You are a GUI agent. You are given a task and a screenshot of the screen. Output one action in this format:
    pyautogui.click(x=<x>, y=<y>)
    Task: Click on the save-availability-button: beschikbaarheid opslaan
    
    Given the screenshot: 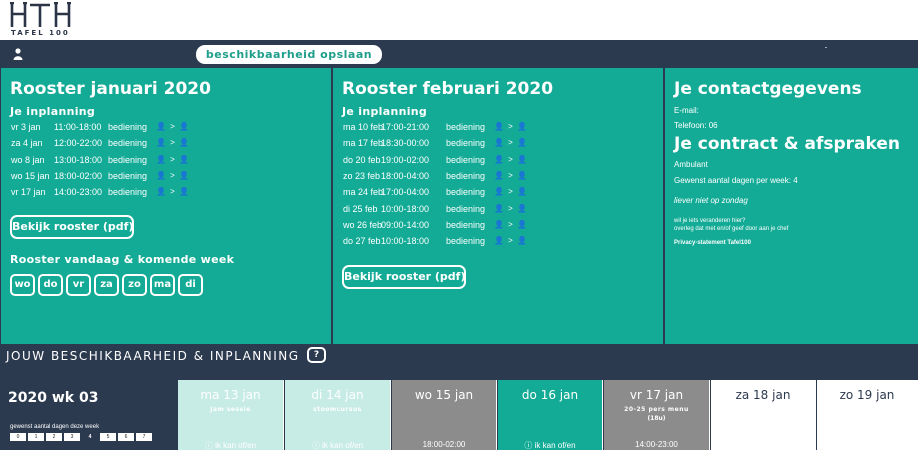 What is the action you would take?
    pyautogui.click(x=289, y=54)
    